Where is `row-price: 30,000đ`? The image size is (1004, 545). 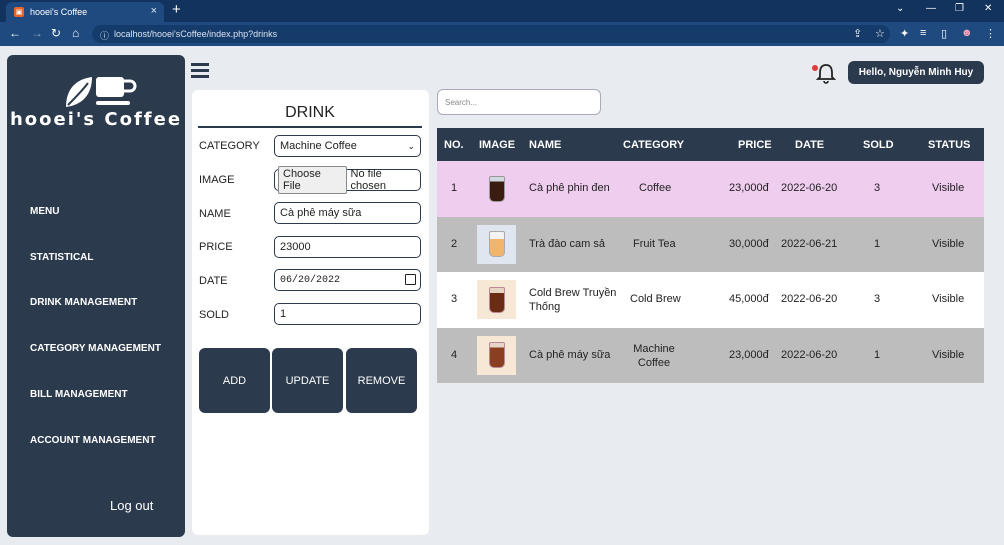 row-price: 30,000đ is located at coordinates (749, 243).